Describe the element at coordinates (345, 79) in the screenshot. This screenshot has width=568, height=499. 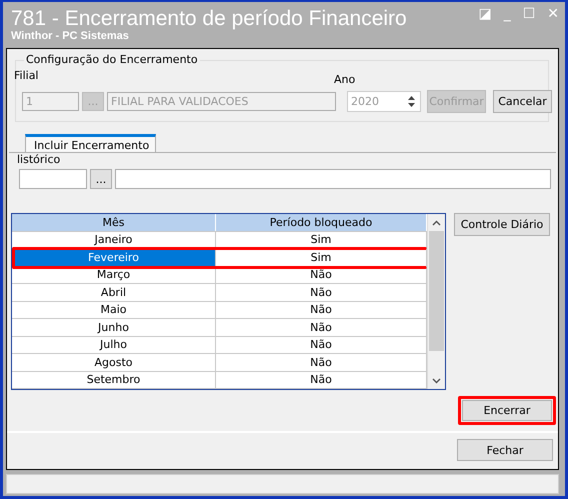
I see `ano-label: Ano` at that location.